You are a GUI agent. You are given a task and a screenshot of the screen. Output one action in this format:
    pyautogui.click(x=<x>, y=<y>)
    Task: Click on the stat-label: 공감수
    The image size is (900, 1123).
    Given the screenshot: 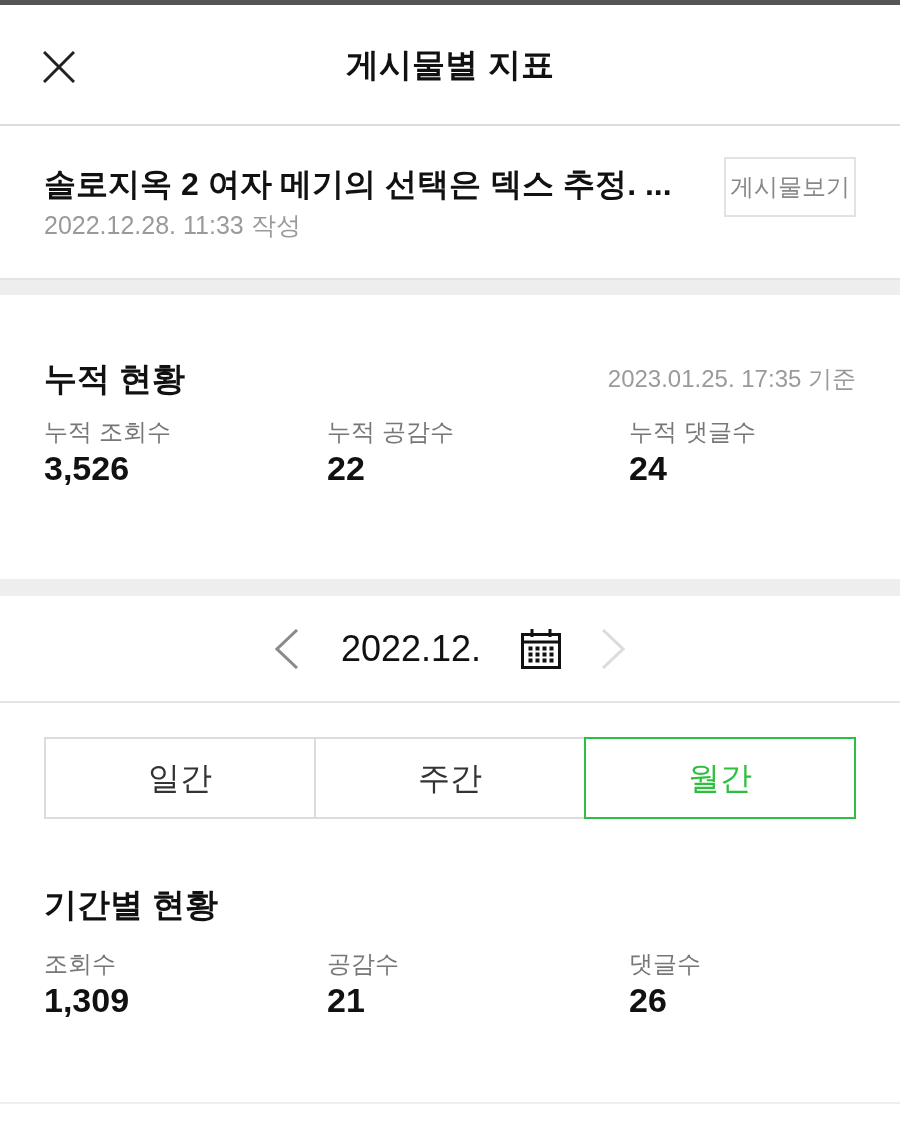 What is the action you would take?
    pyautogui.click(x=363, y=964)
    